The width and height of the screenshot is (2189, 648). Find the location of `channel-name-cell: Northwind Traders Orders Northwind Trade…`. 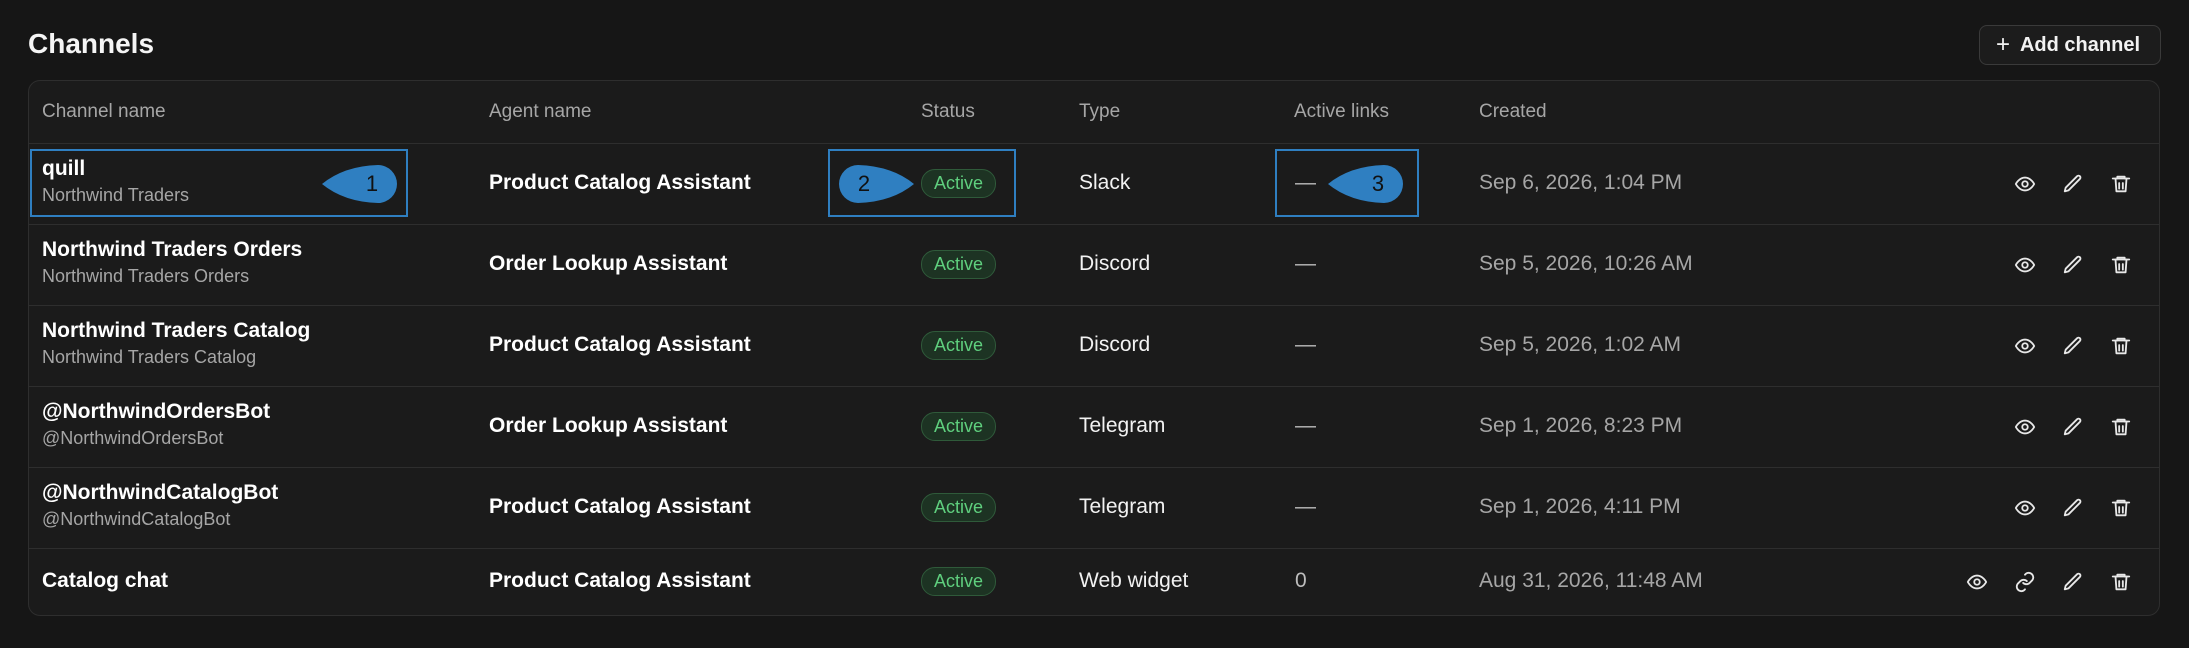

channel-name-cell: Northwind Traders Orders Northwind Trade… is located at coordinates (172, 262).